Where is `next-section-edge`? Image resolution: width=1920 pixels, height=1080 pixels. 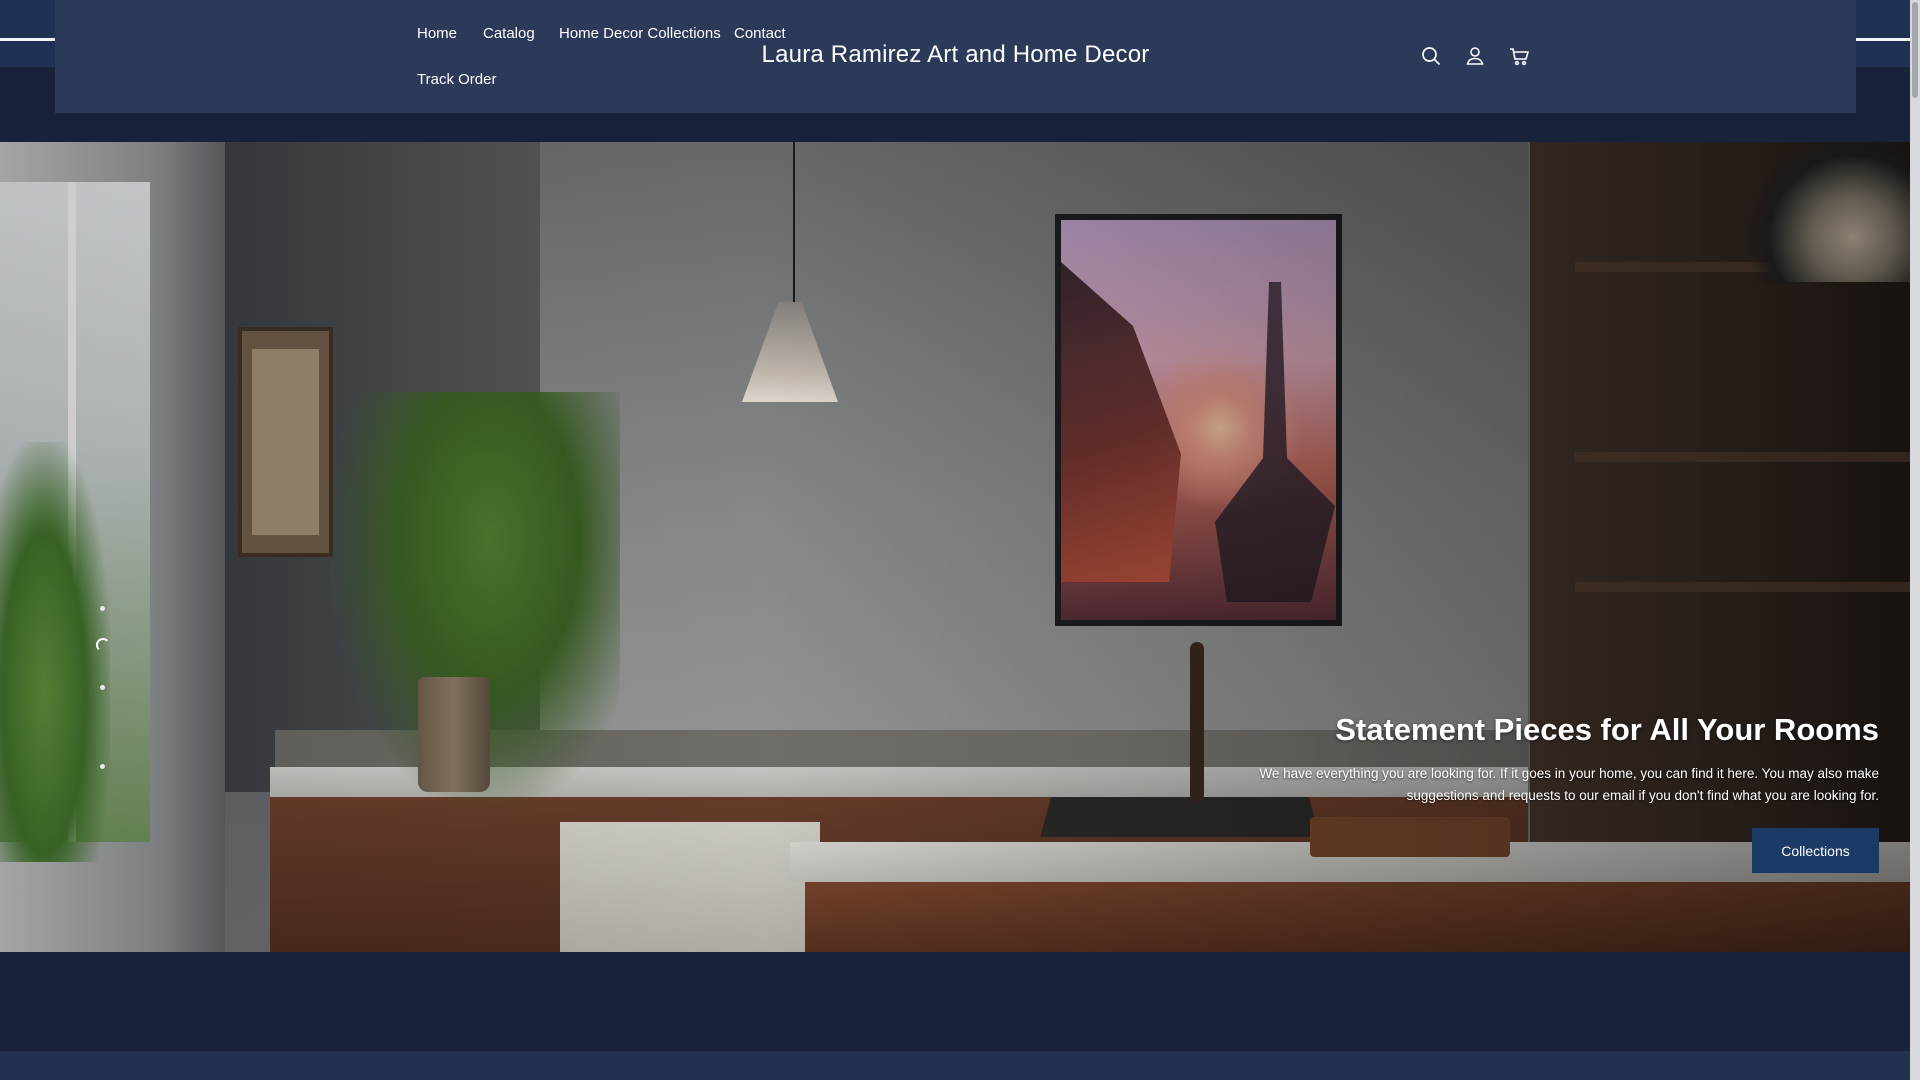
next-section-edge is located at coordinates (960, 1065).